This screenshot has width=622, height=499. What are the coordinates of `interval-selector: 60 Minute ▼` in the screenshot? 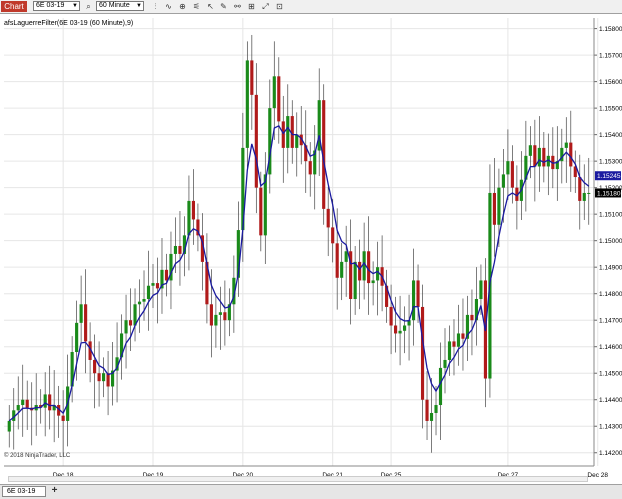 It's located at (120, 6).